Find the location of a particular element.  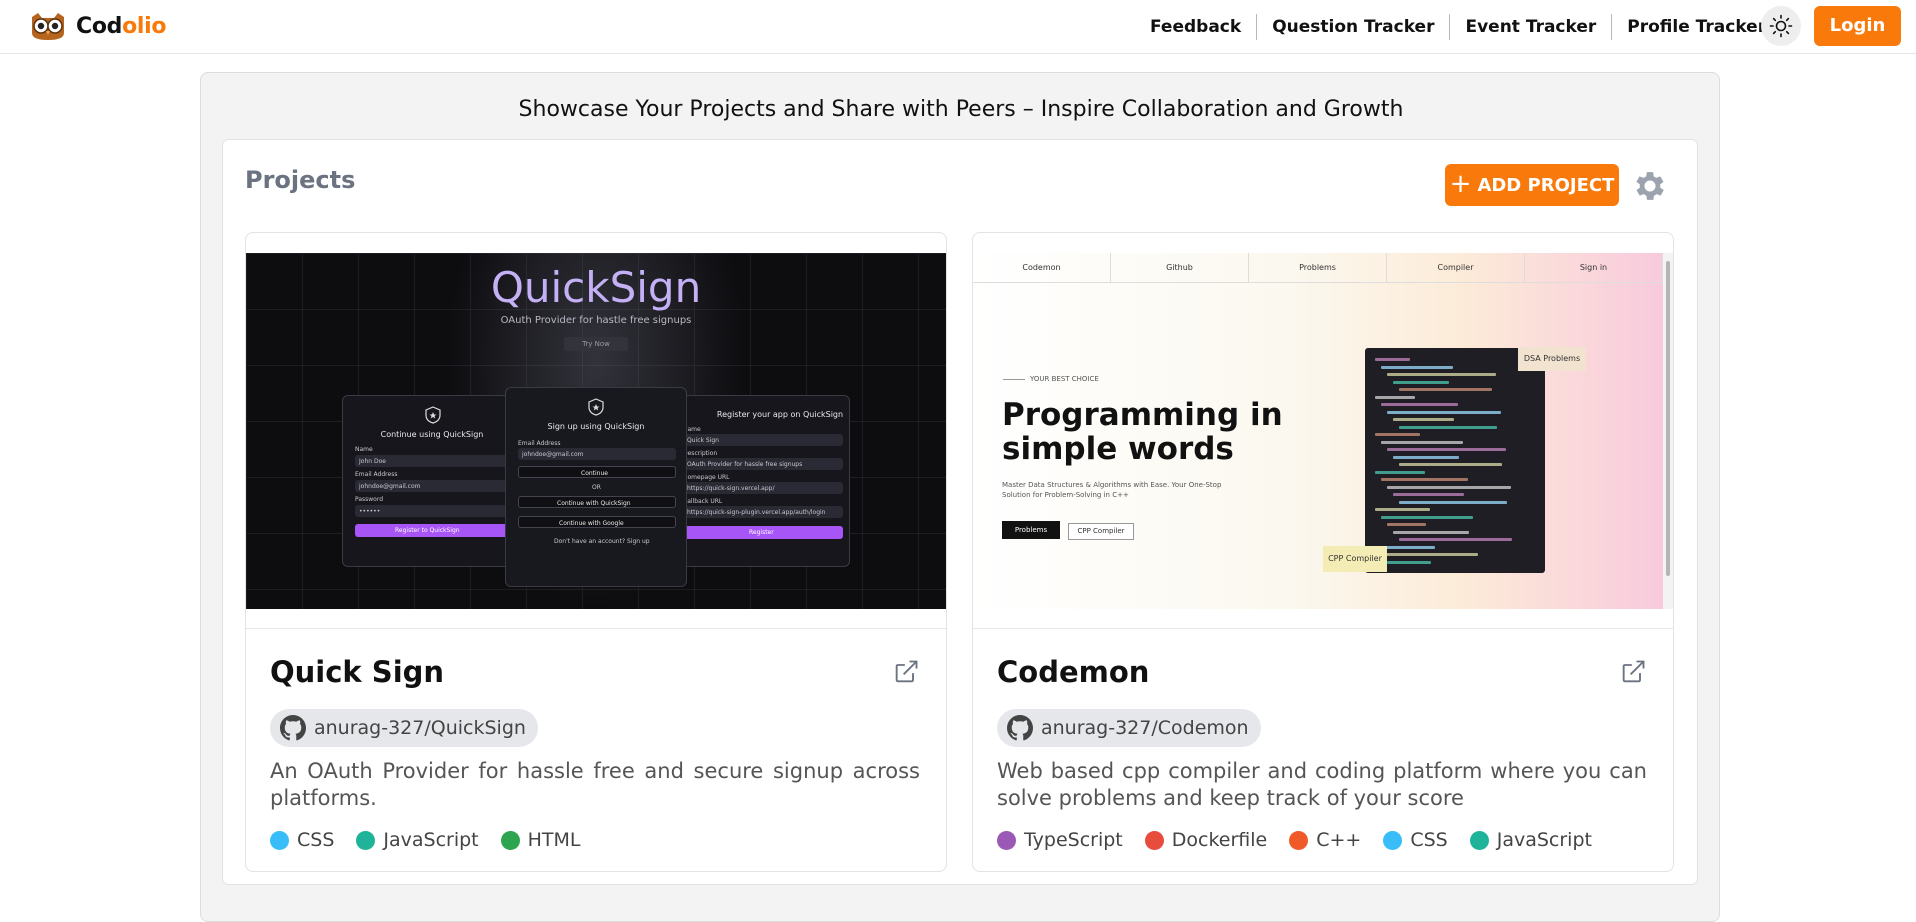

language-tag: Dockerfile is located at coordinates (1205, 840).